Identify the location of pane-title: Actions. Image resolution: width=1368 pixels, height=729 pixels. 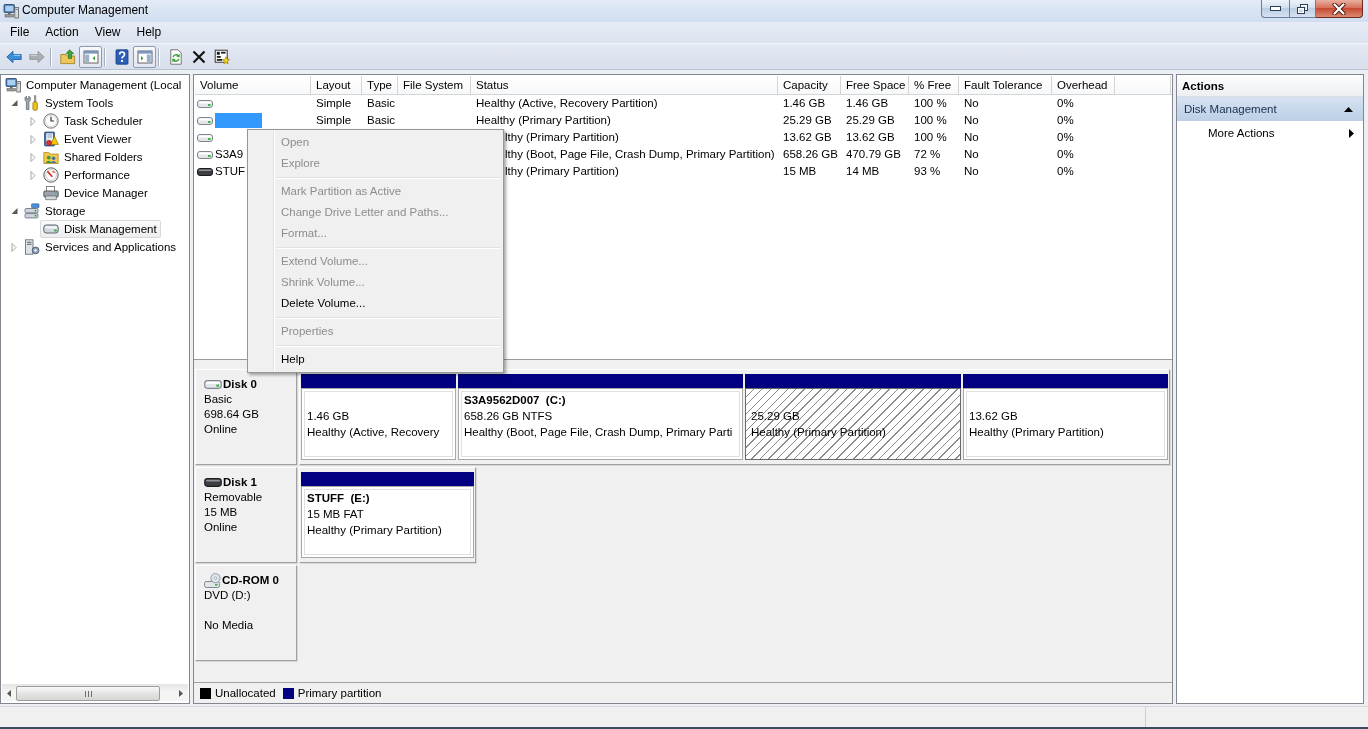
(1270, 86).